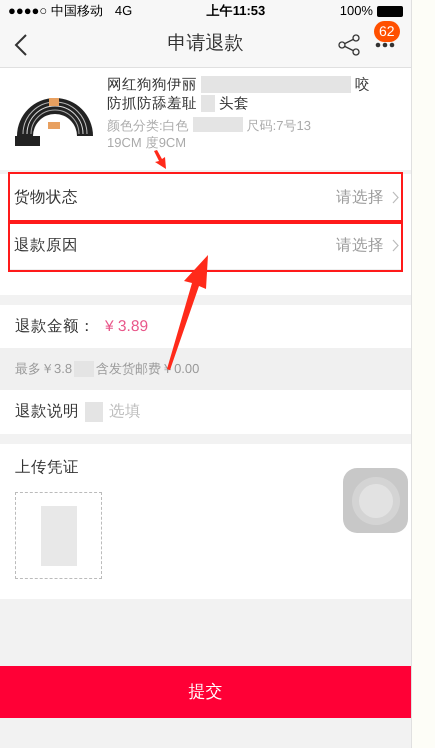  Describe the element at coordinates (356, 11) in the screenshot. I see `battery-text: 100%` at that location.